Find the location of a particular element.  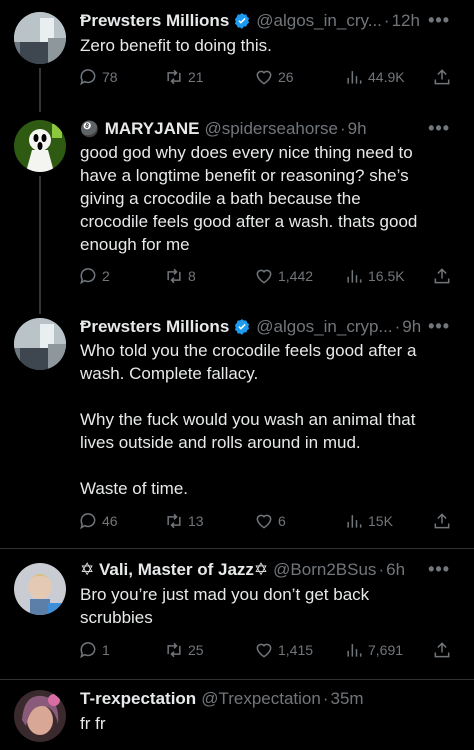

tweet-actions: 46 13 6 15K is located at coordinates (268, 521).